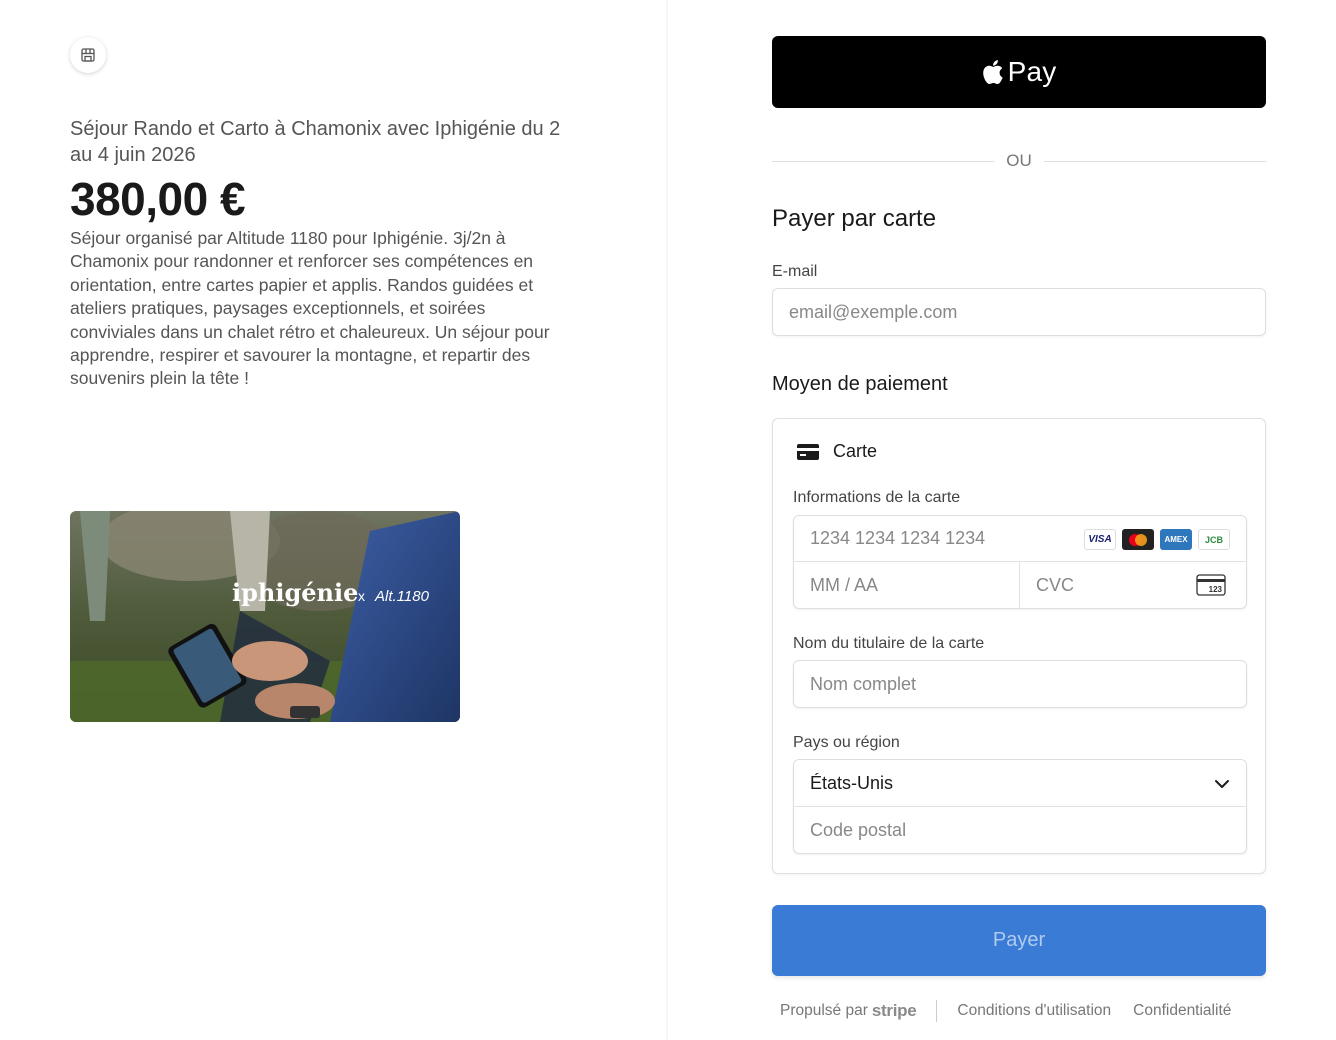 The image size is (1336, 1040). What do you see at coordinates (1100, 539) in the screenshot?
I see `visa-icon: VISA` at bounding box center [1100, 539].